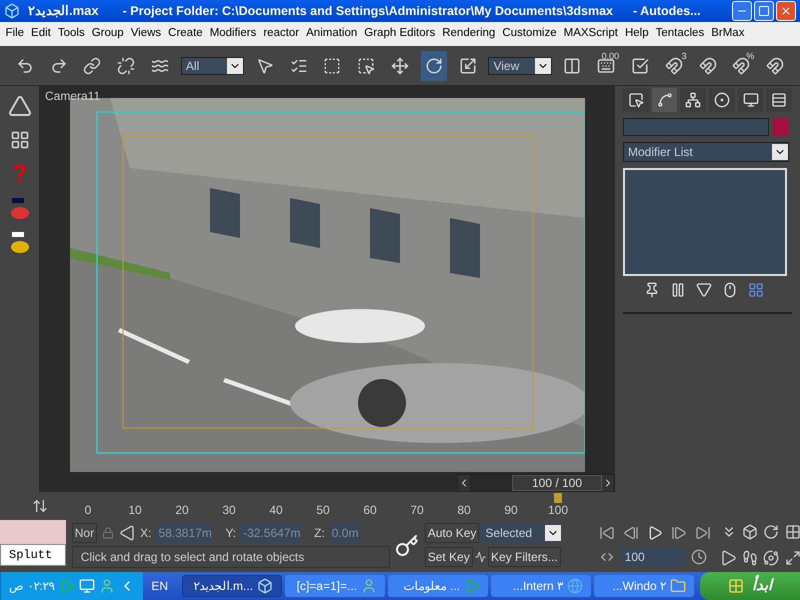 The height and width of the screenshot is (600, 800). What do you see at coordinates (159, 586) in the screenshot?
I see `language-indicator: EN` at bounding box center [159, 586].